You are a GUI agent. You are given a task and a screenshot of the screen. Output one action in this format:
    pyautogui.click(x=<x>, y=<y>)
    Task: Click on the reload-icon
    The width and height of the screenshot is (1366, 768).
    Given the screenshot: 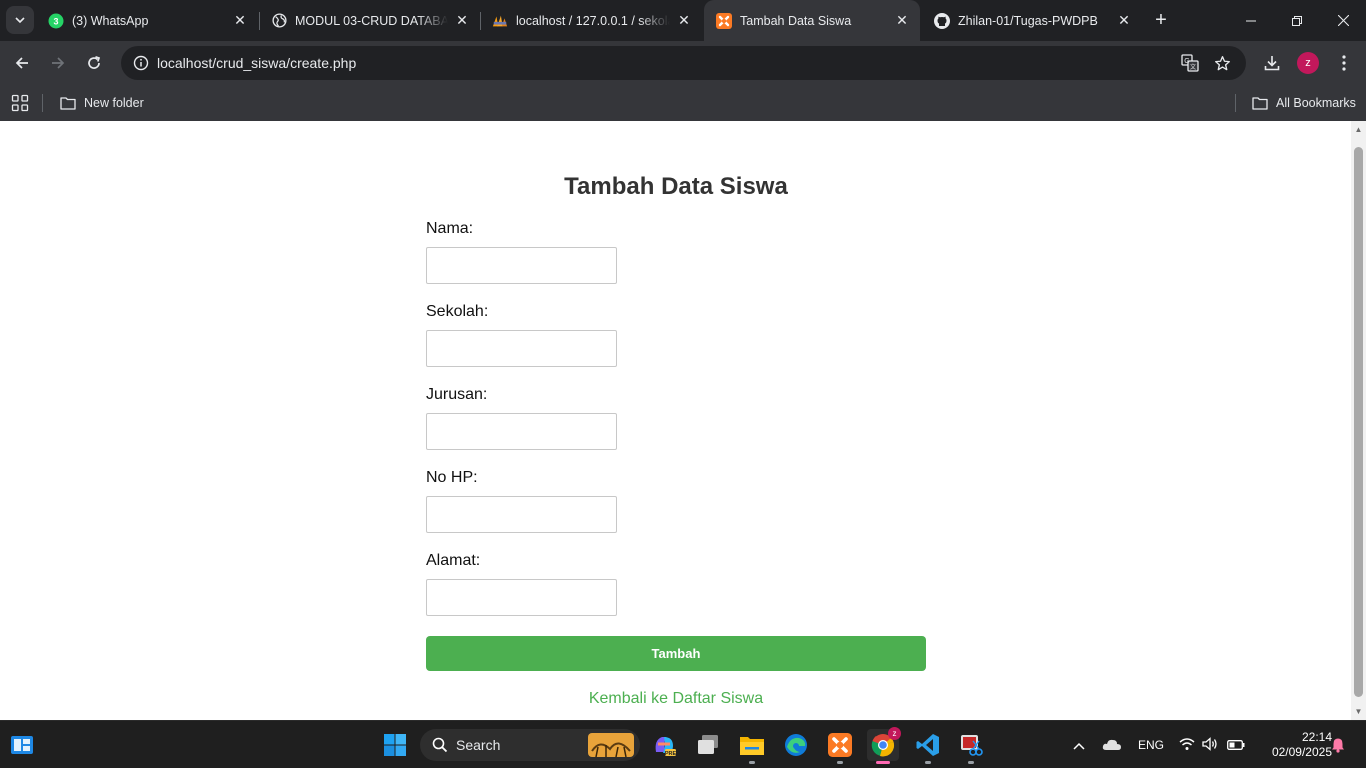 What is the action you would take?
    pyautogui.click(x=94, y=62)
    